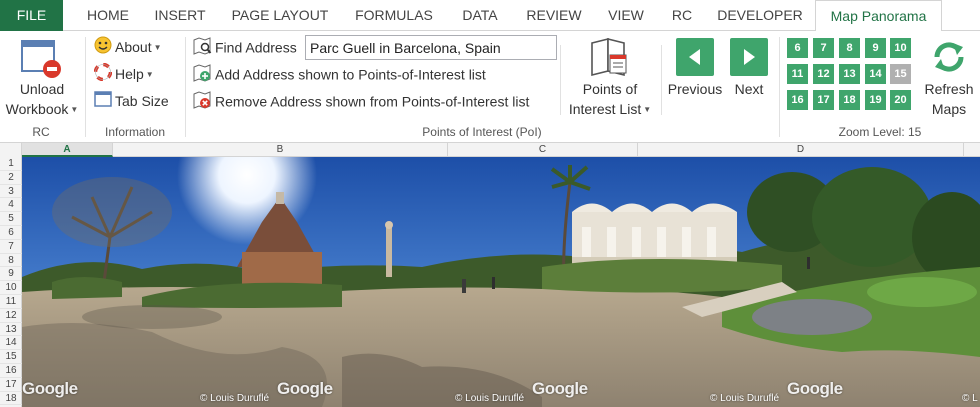 The width and height of the screenshot is (980, 407). Describe the element at coordinates (142, 101) in the screenshot. I see `tab-size-label: Tab Size` at that location.